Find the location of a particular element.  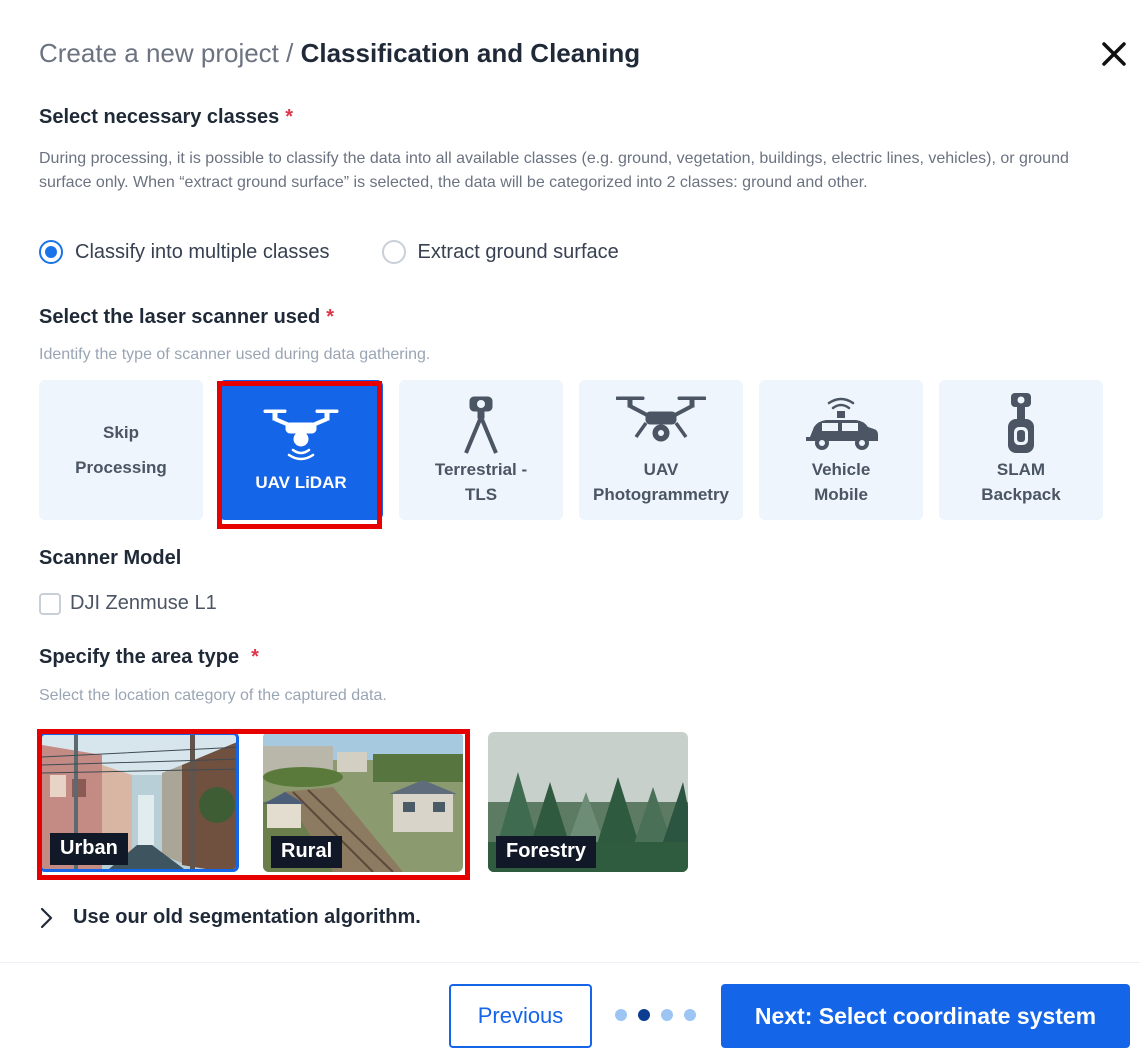

step-indicator is located at coordinates (661, 1015).